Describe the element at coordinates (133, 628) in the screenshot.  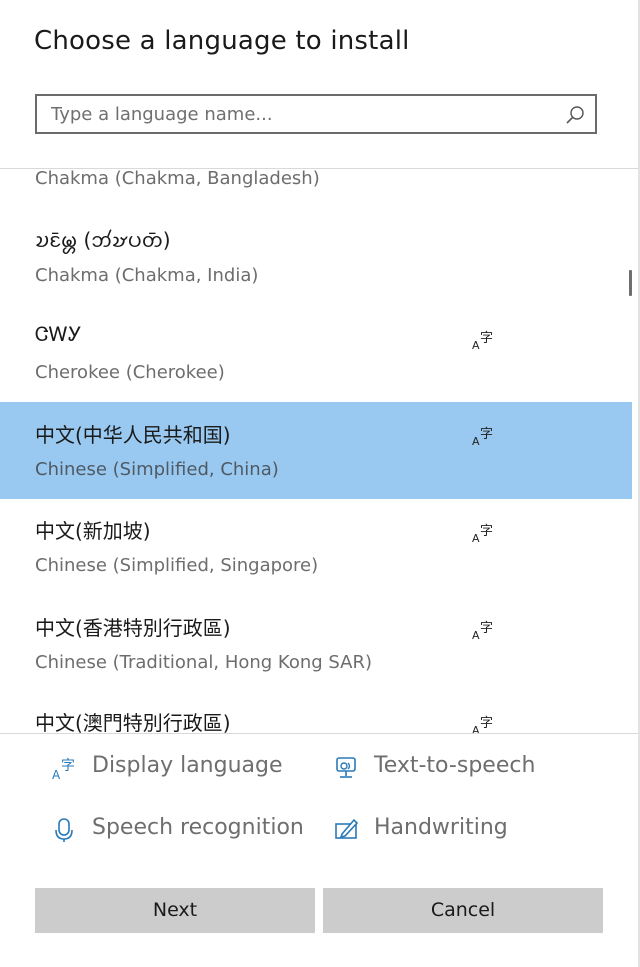
I see `language-native-name: 中文(香港特別行政區)` at that location.